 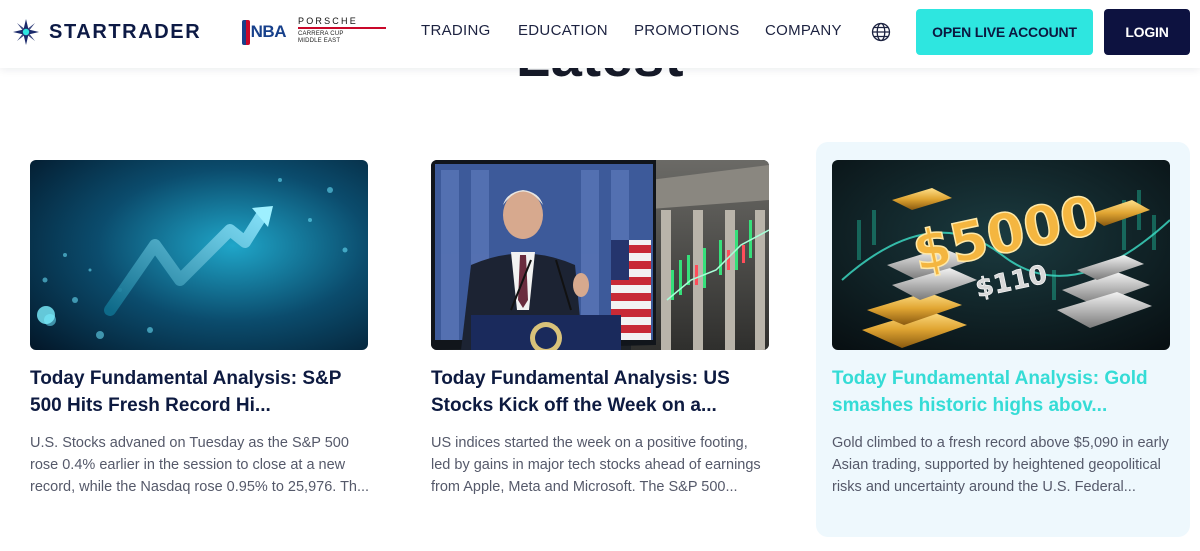 What do you see at coordinates (456, 30) in the screenshot?
I see `nav-item-trading: TRADING` at bounding box center [456, 30].